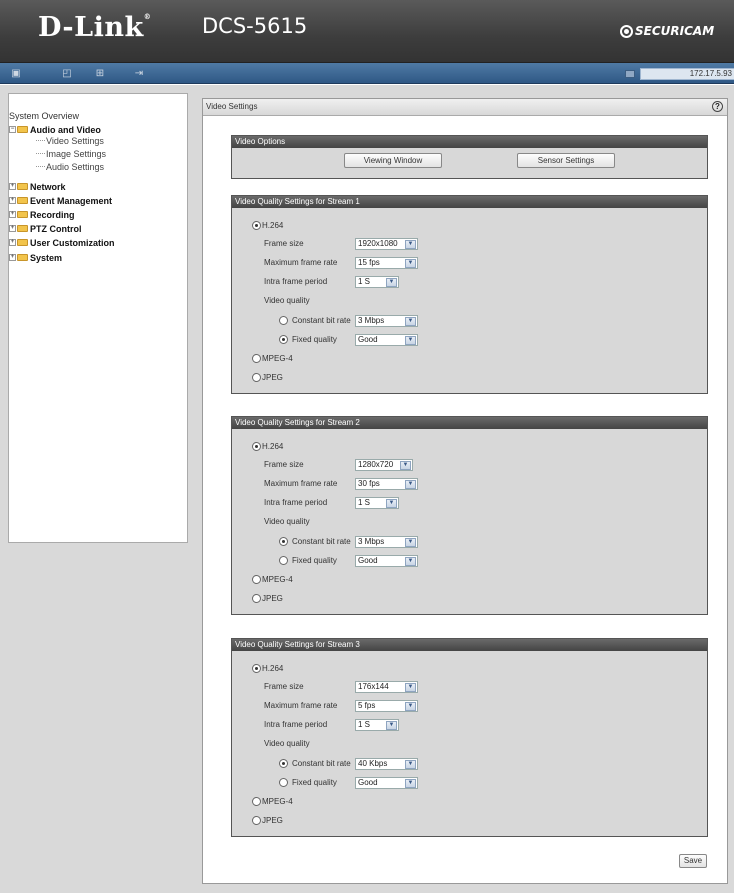 The image size is (734, 893). I want to click on sidebar-item-label: Event Management, so click(71, 200).